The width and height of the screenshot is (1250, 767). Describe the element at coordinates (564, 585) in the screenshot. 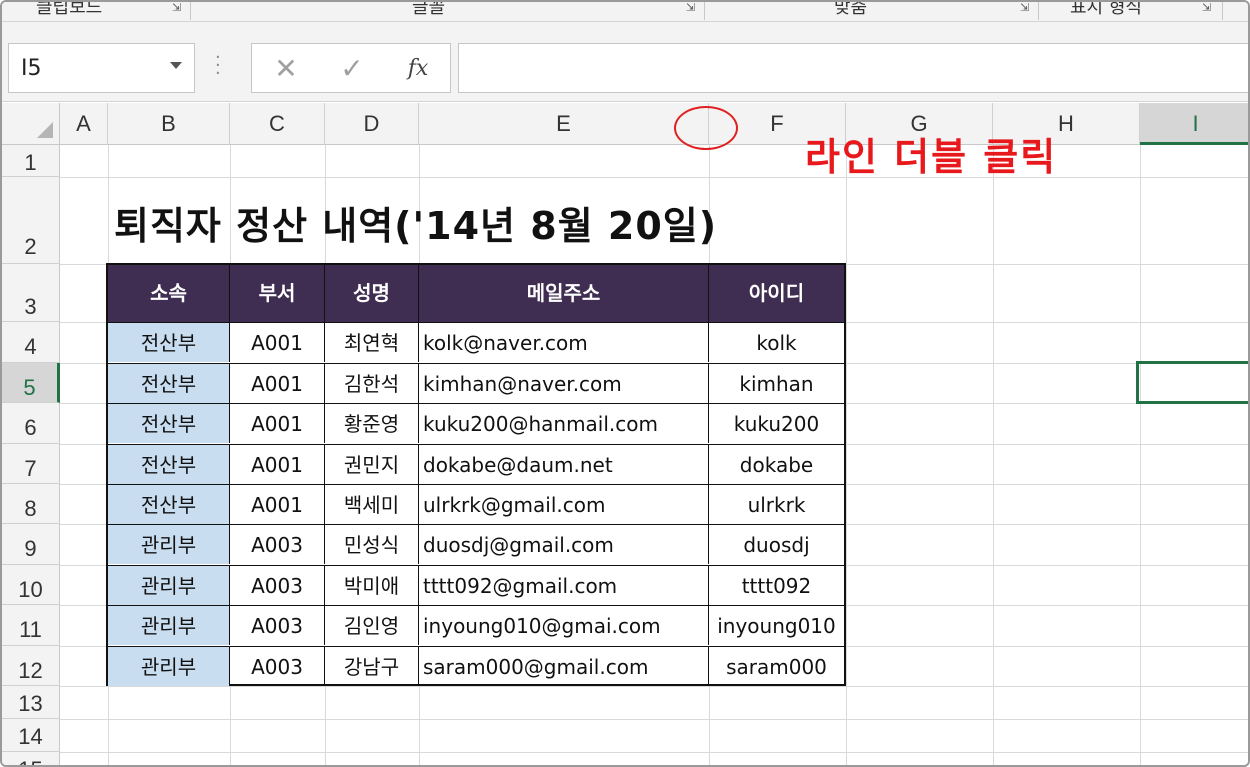

I see `table-cell: tttt092@gmail.com` at that location.